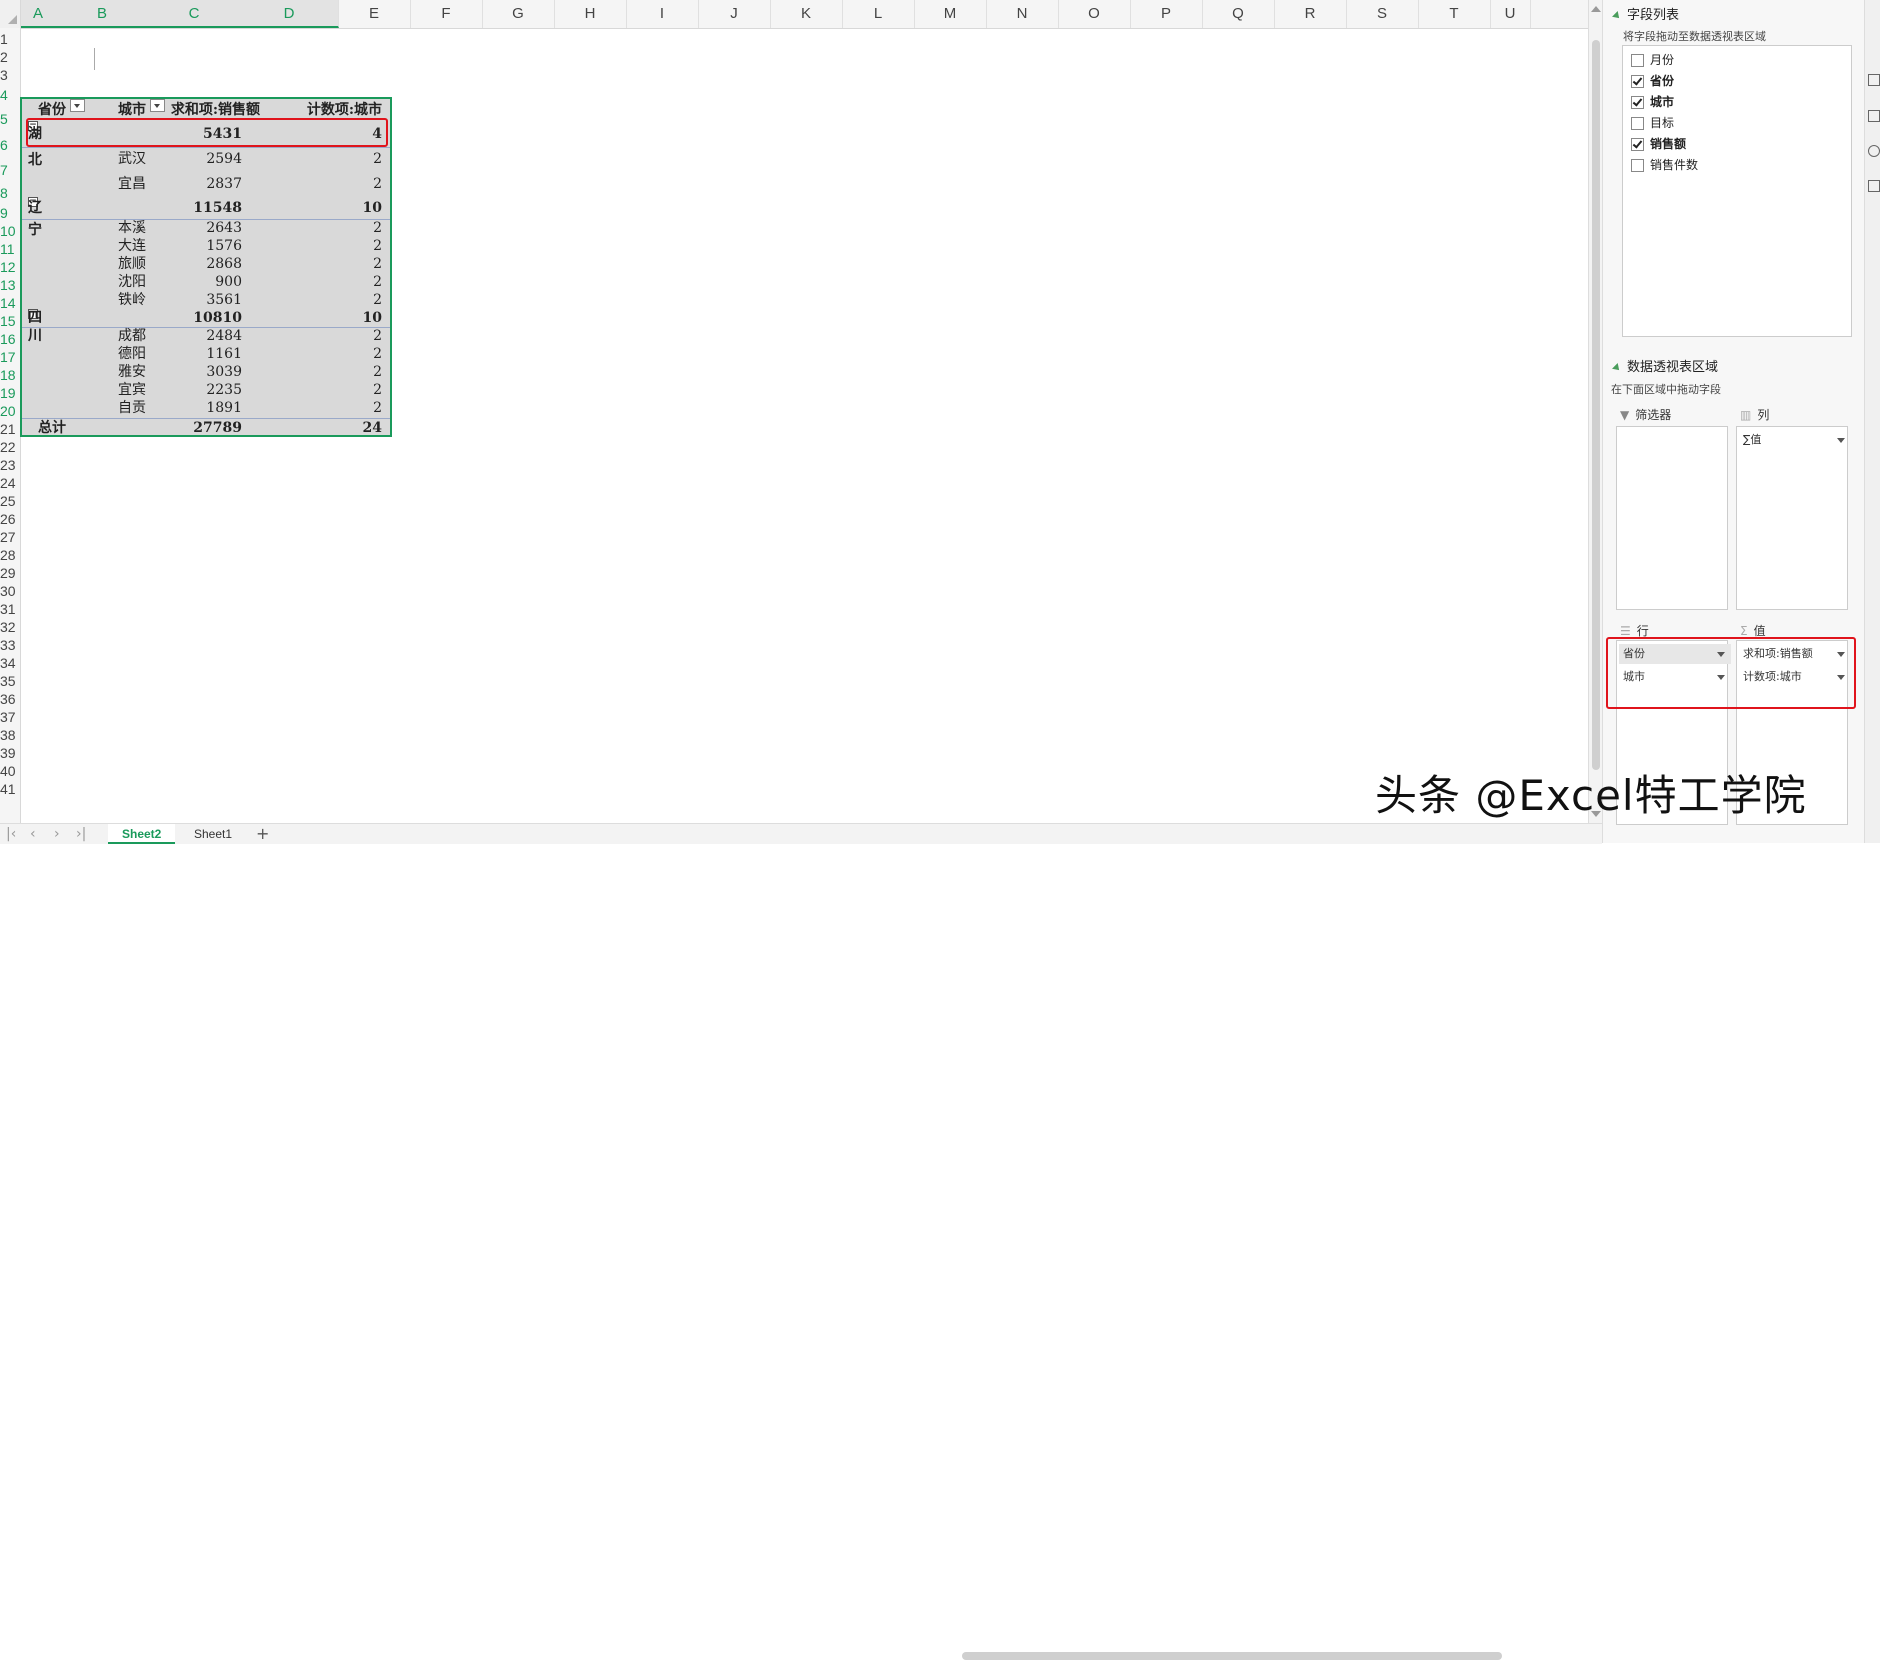 The width and height of the screenshot is (1880, 1660). What do you see at coordinates (1652, 60) in the screenshot?
I see `field-item: 月份` at bounding box center [1652, 60].